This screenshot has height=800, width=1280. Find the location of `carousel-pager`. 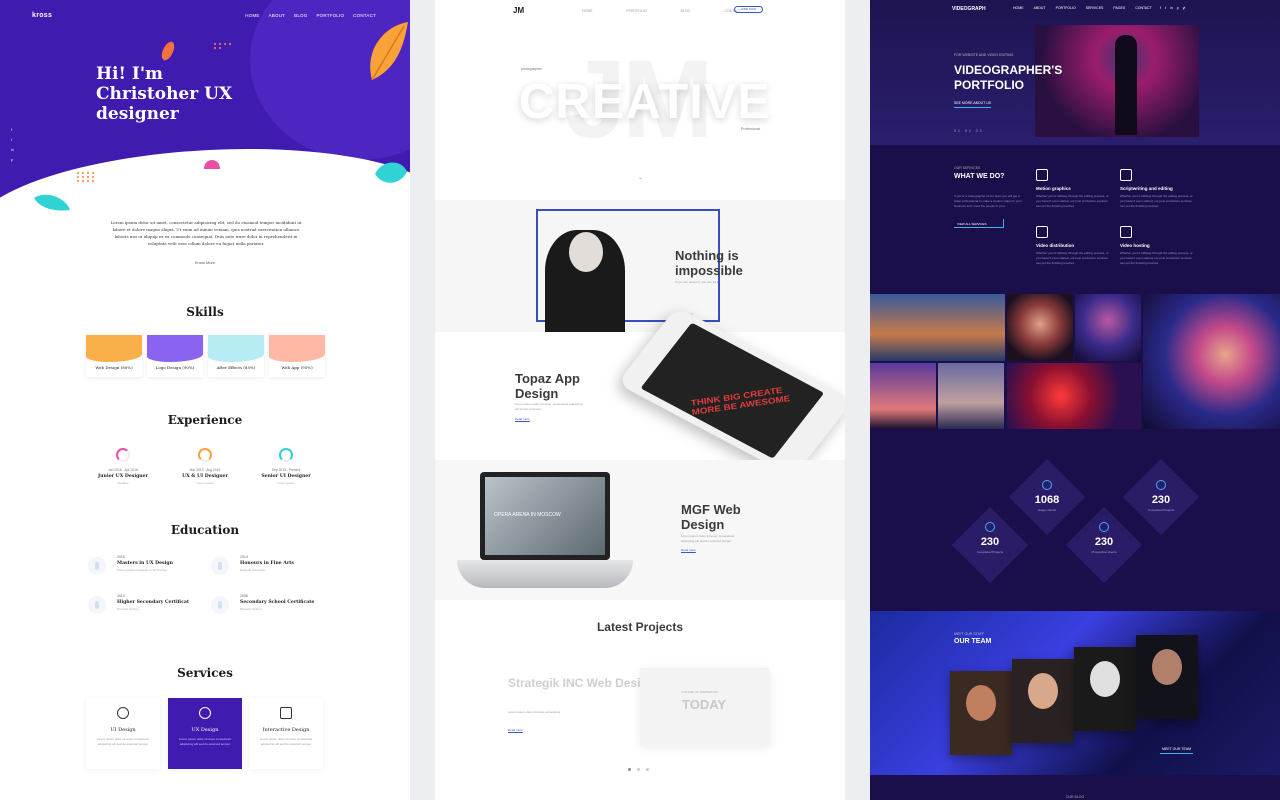

carousel-pager is located at coordinates (638, 769).